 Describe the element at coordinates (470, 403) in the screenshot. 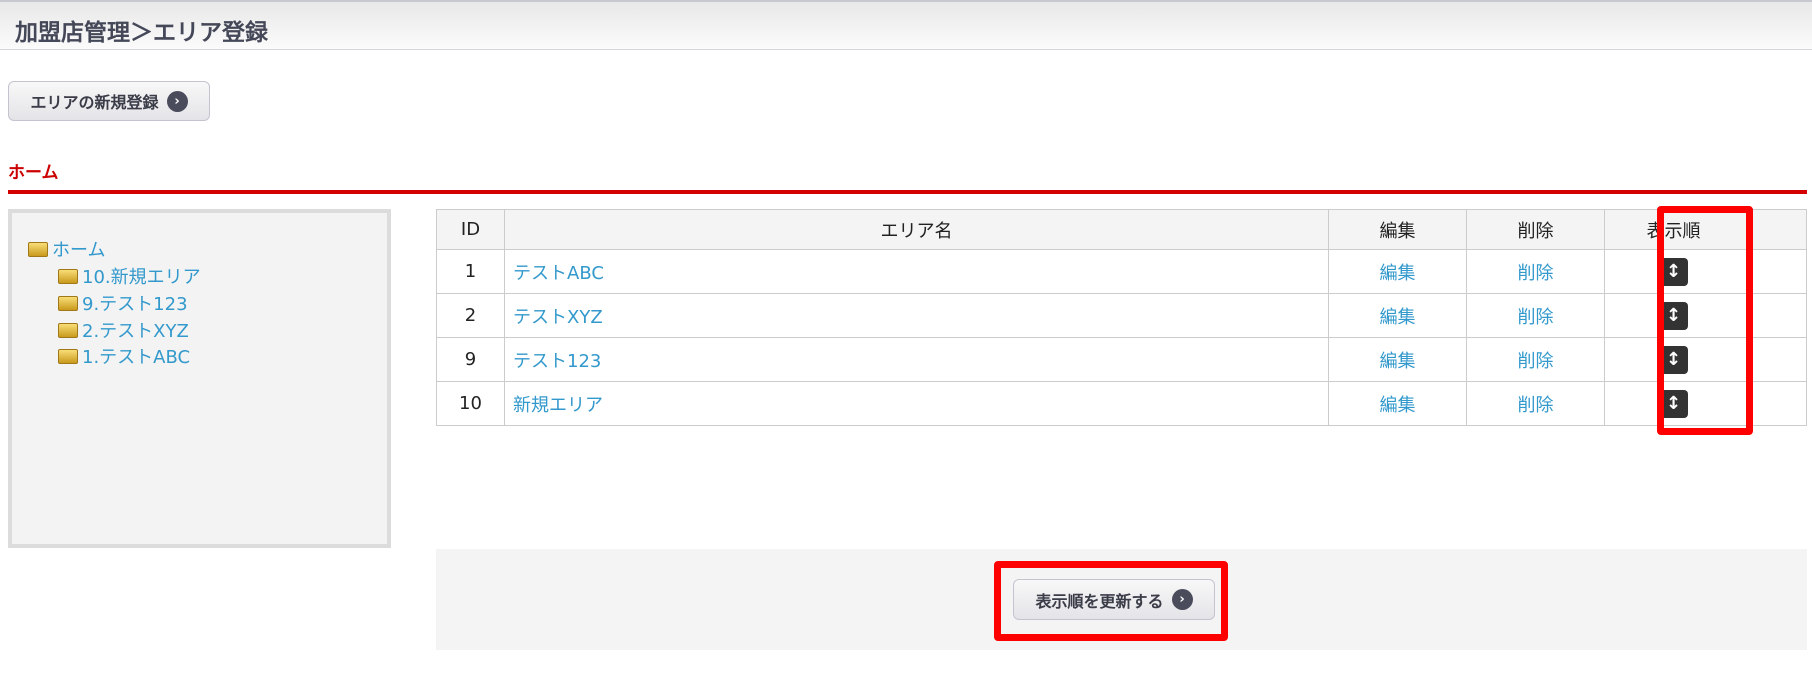

I see `cell-id: 10` at that location.